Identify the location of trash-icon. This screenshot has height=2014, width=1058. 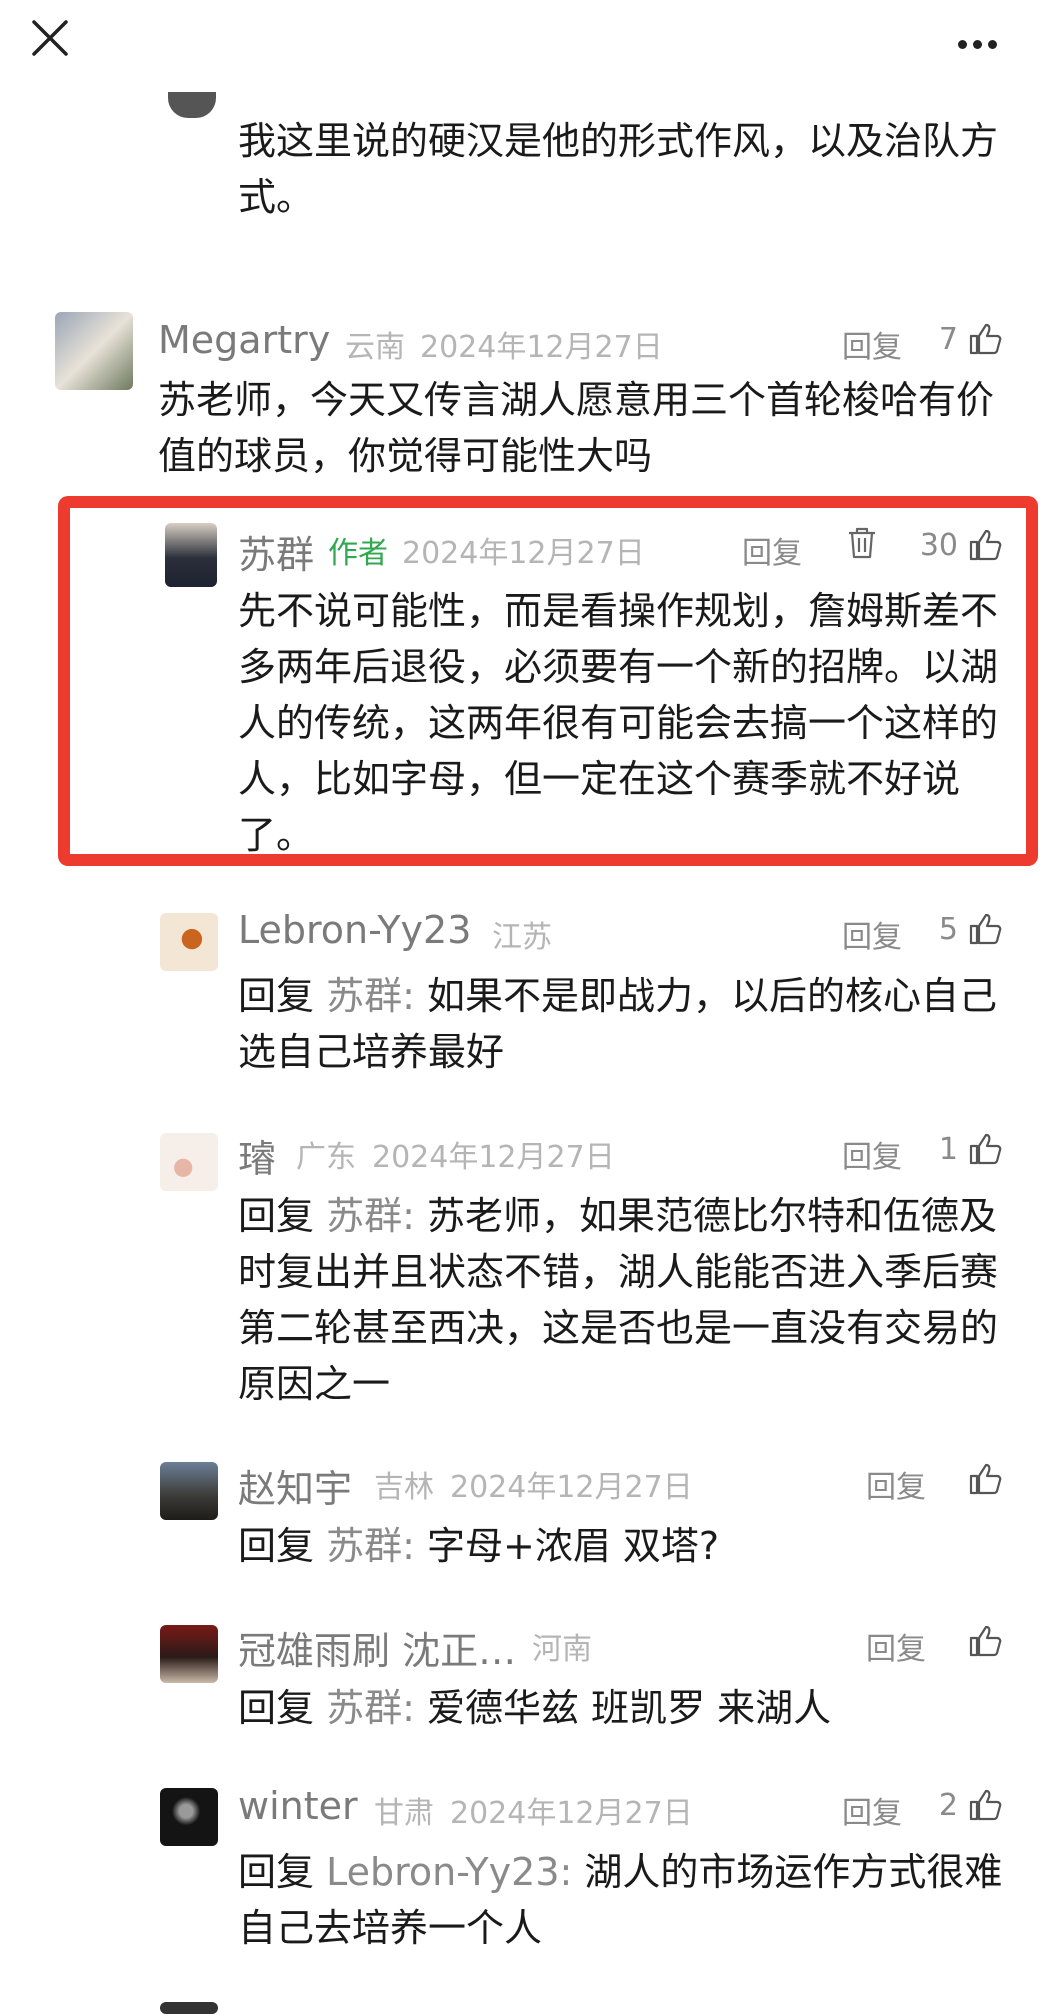
(862, 543).